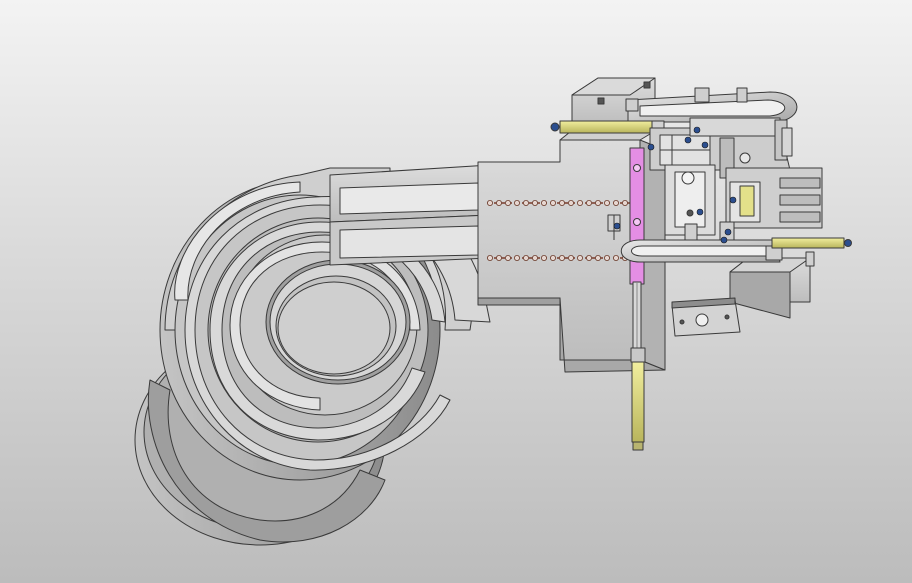 This screenshot has width=912, height=583. Describe the element at coordinates (770, 288) in the screenshot. I see `right-lower-block` at that location.